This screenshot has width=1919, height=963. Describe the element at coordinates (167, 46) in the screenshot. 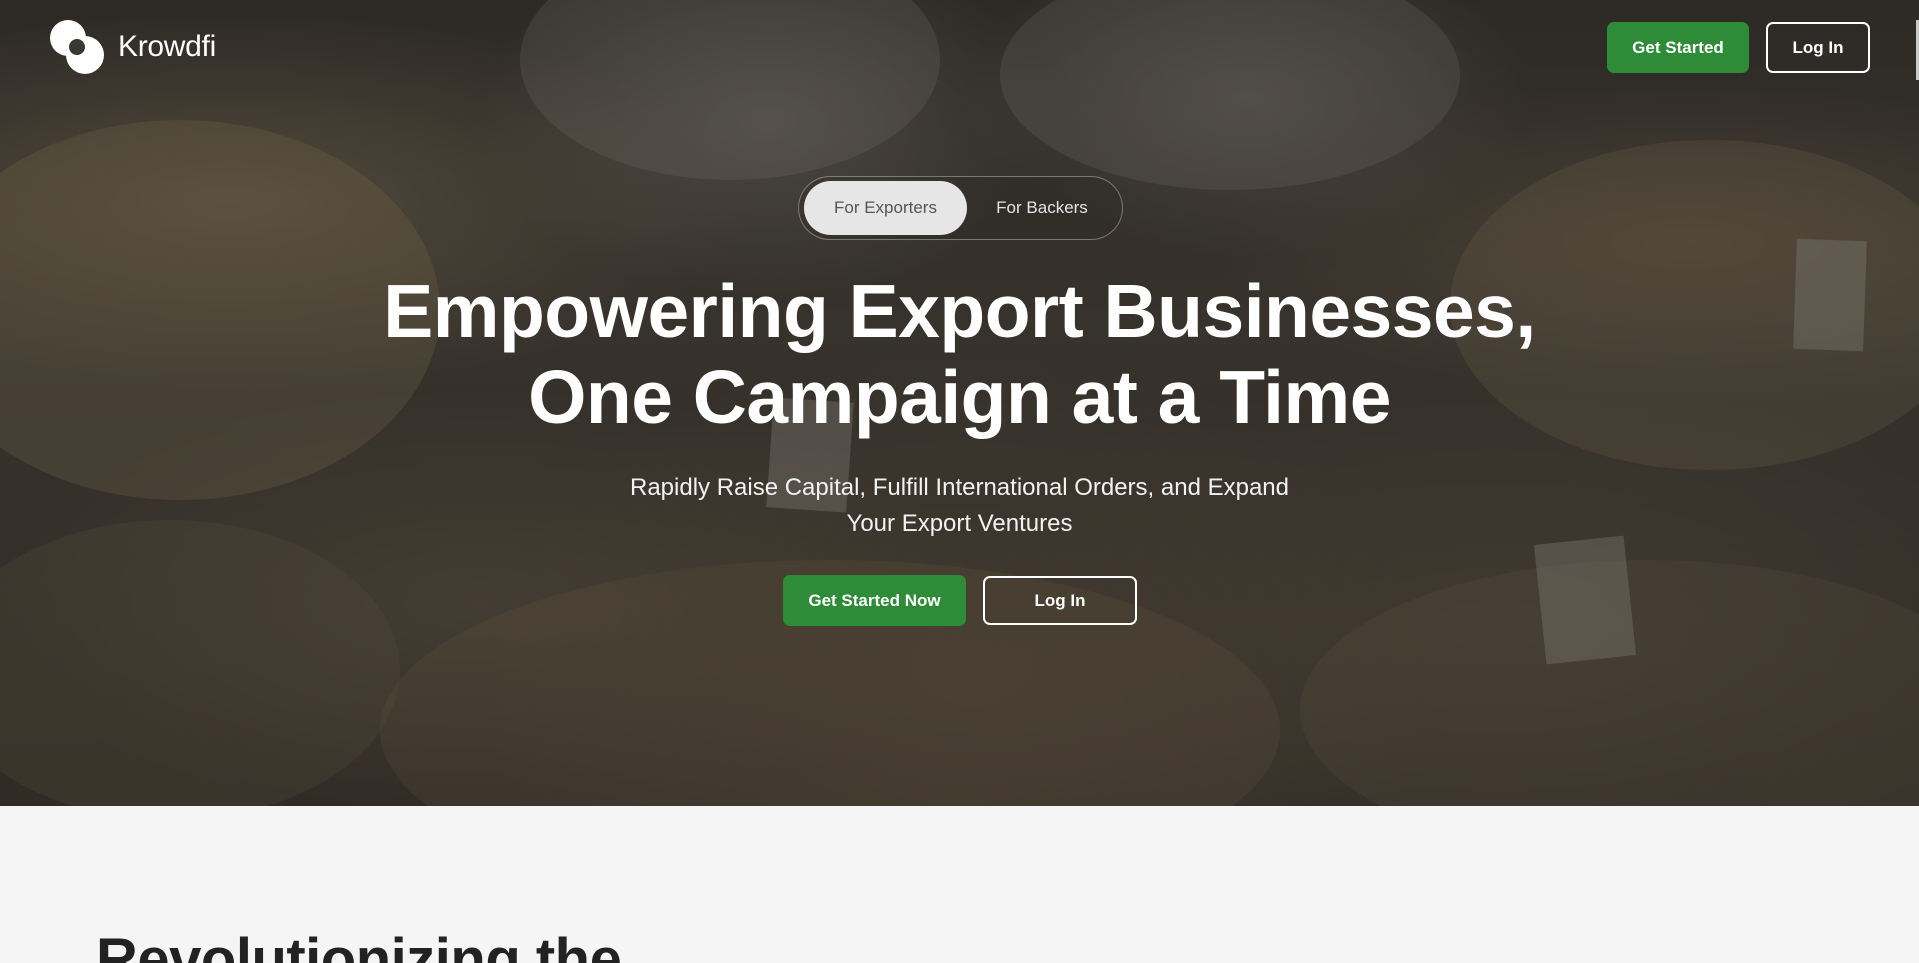

I see `brand-name: Krowdfi` at that location.